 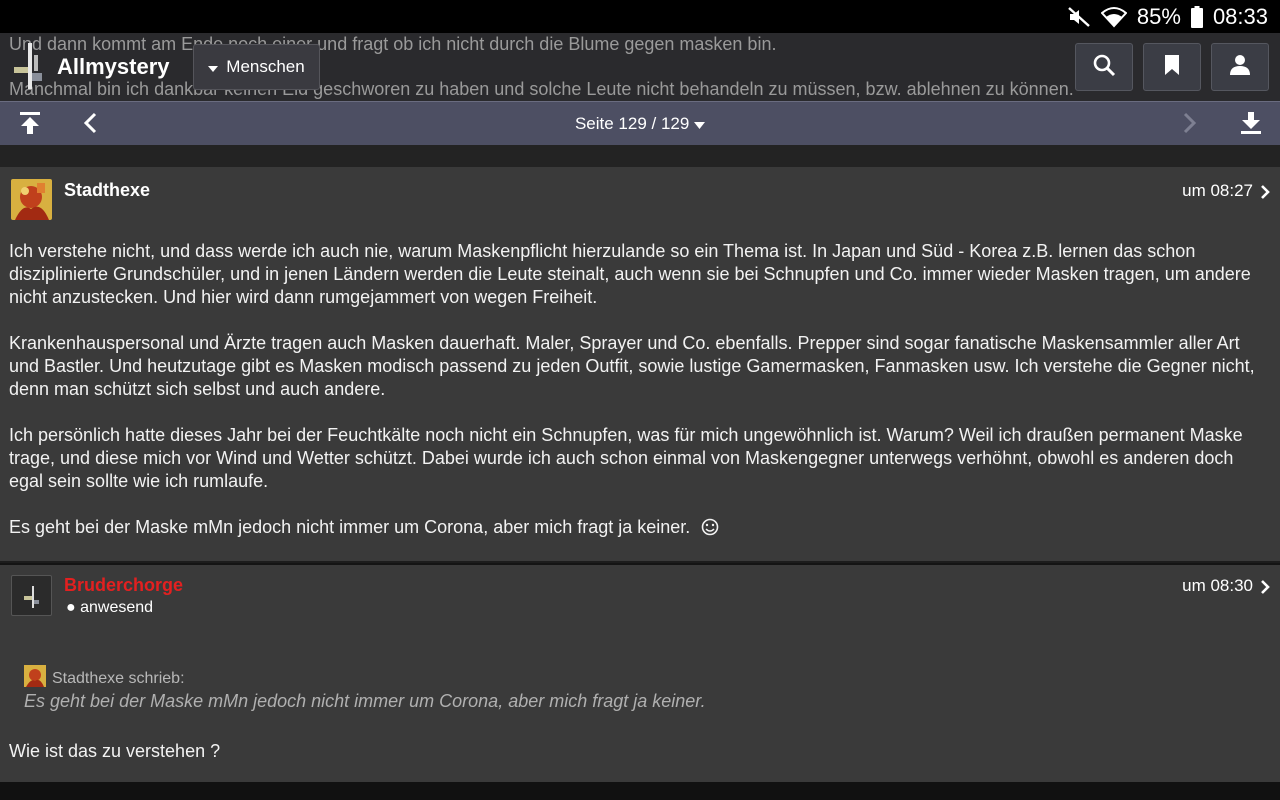 I want to click on next-page-icon, so click(x=1190, y=125).